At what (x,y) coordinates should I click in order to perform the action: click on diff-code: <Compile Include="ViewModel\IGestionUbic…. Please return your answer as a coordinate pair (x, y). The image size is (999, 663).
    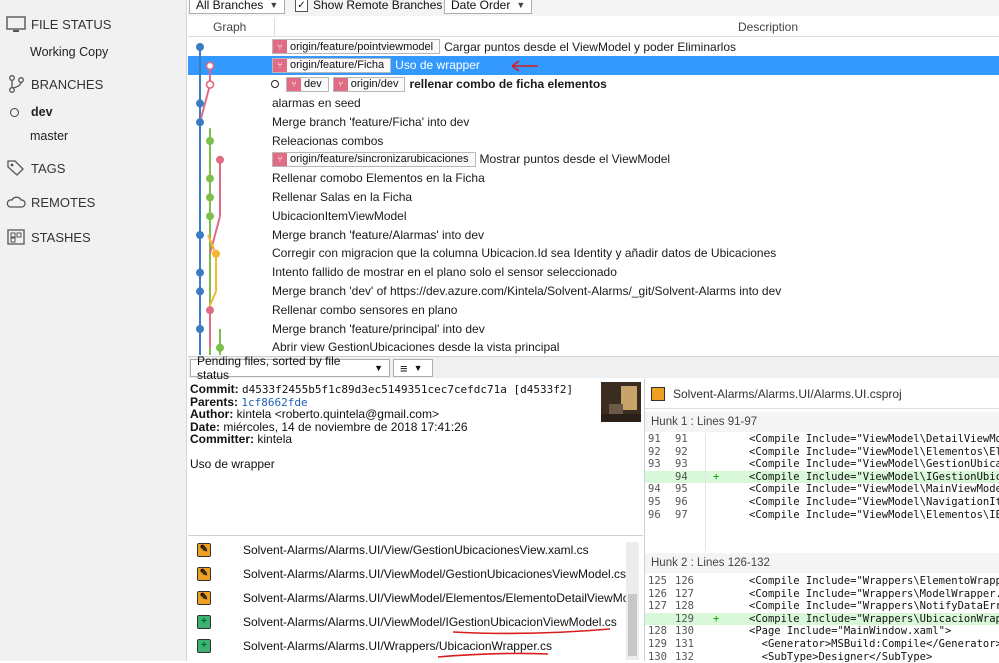
    Looking at the image, I should click on (874, 476).